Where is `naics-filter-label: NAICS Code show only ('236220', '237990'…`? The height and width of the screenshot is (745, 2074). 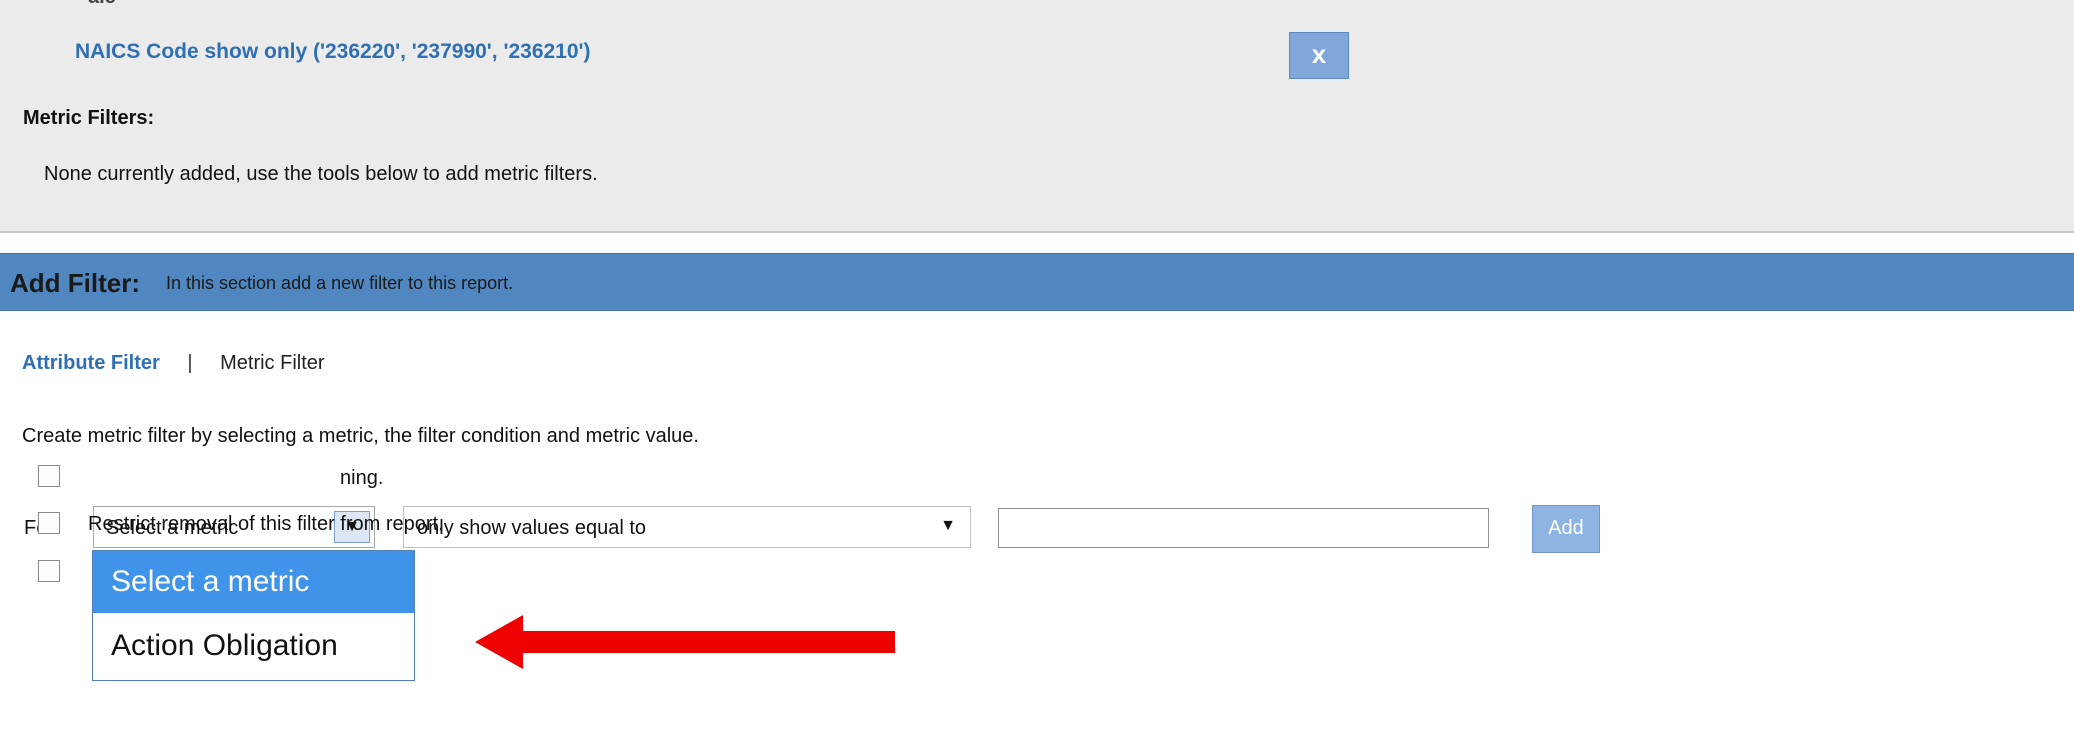 naics-filter-label: NAICS Code show only ('236220', '237990'… is located at coordinates (333, 52).